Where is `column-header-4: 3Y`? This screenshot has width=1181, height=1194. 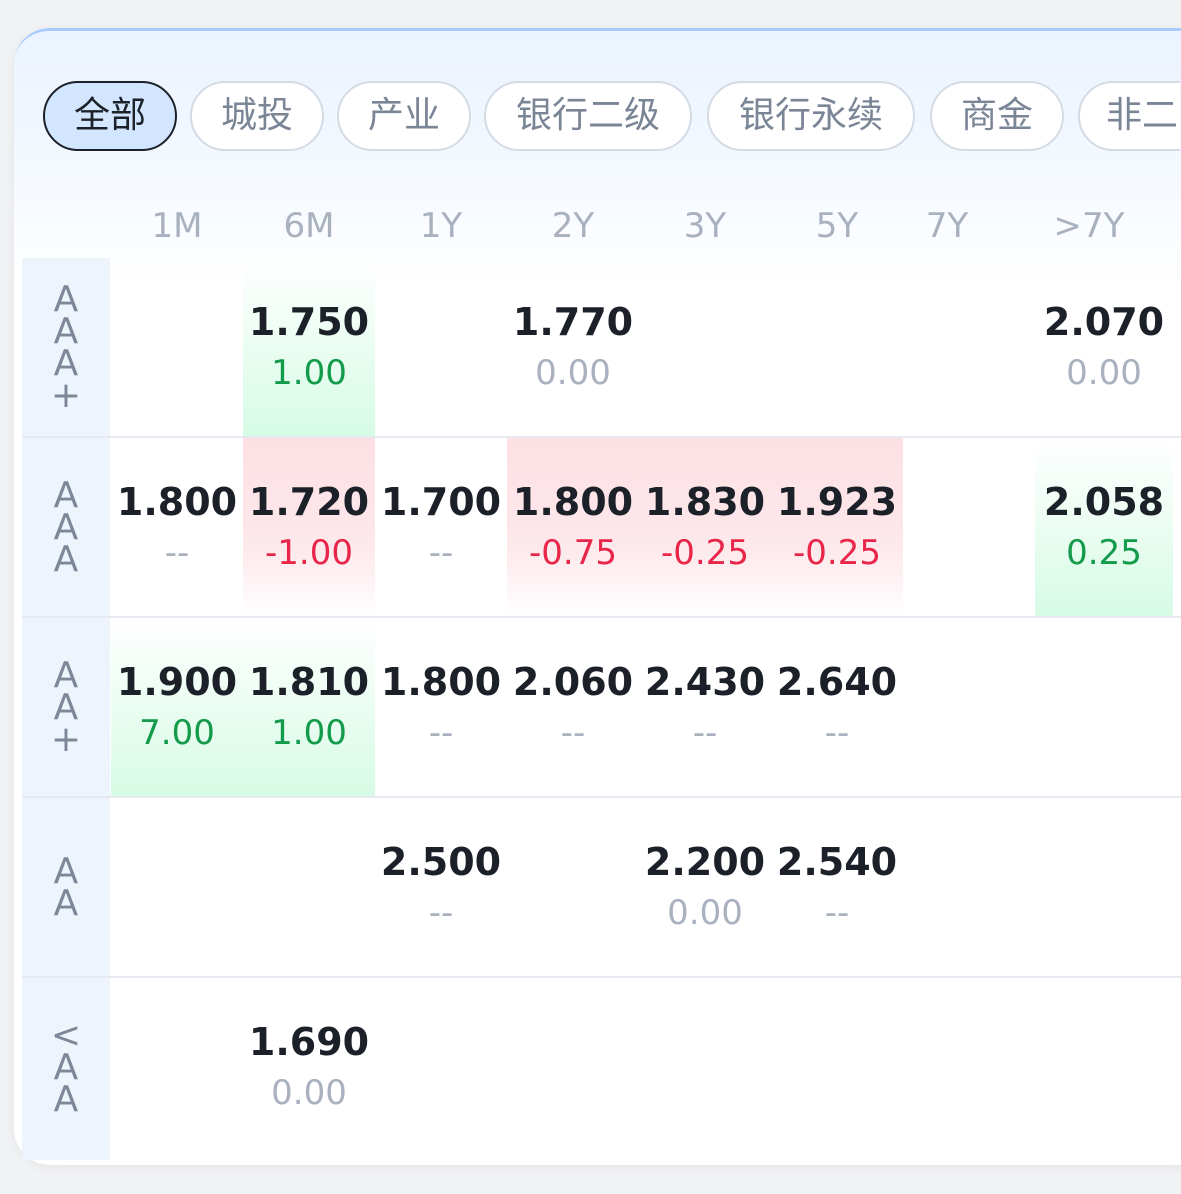 column-header-4: 3Y is located at coordinates (705, 226).